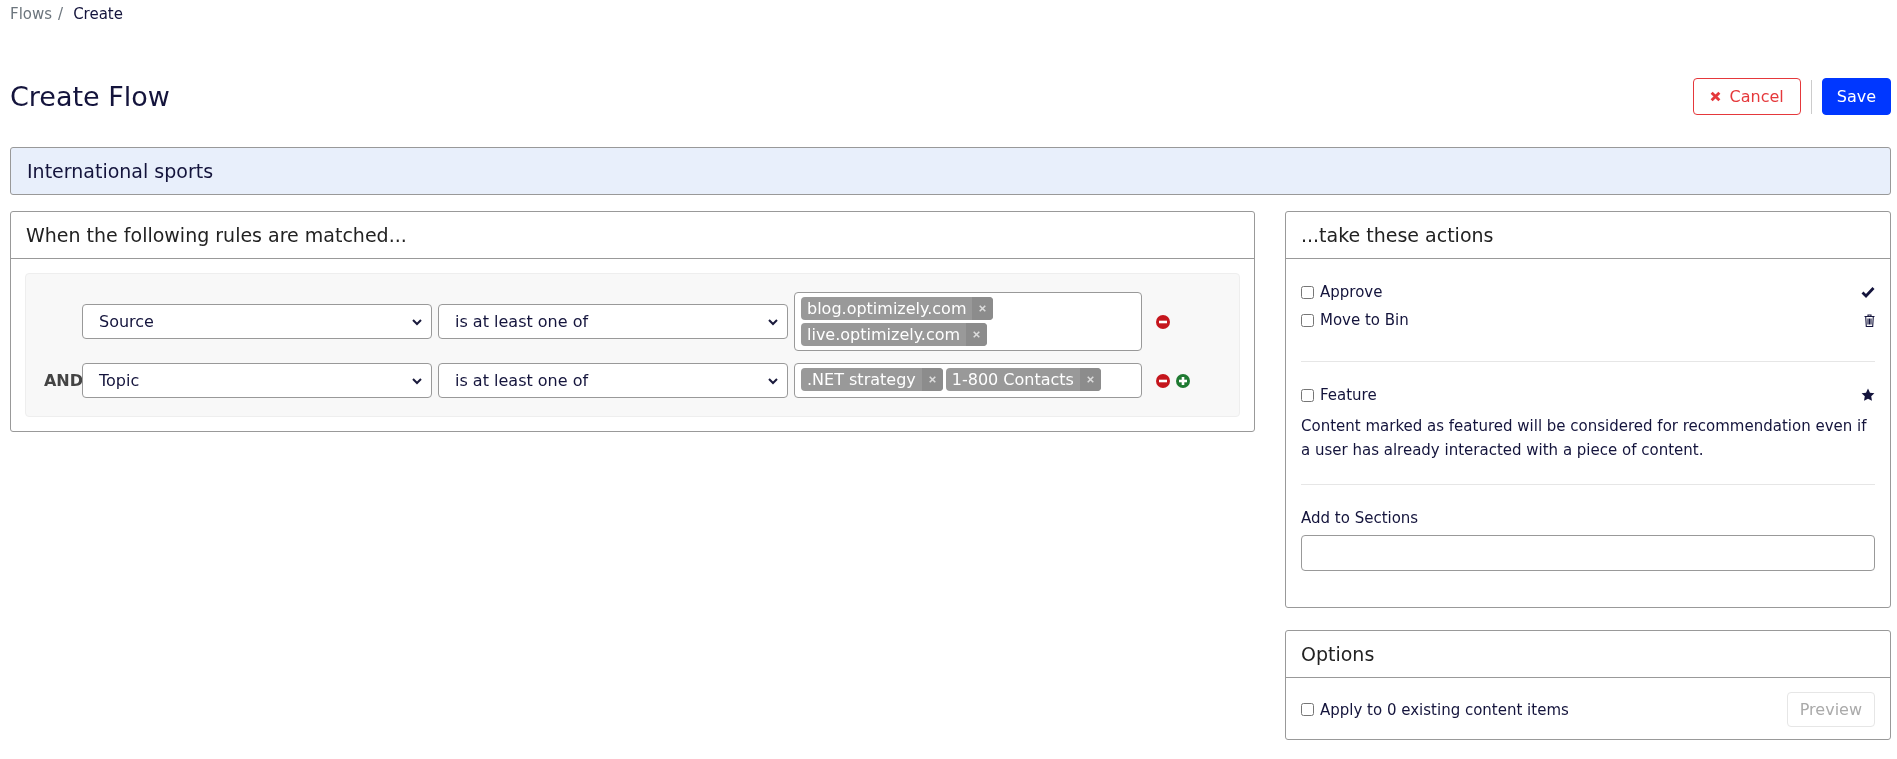  What do you see at coordinates (98, 15) in the screenshot?
I see `breadcrumb-current: Create` at bounding box center [98, 15].